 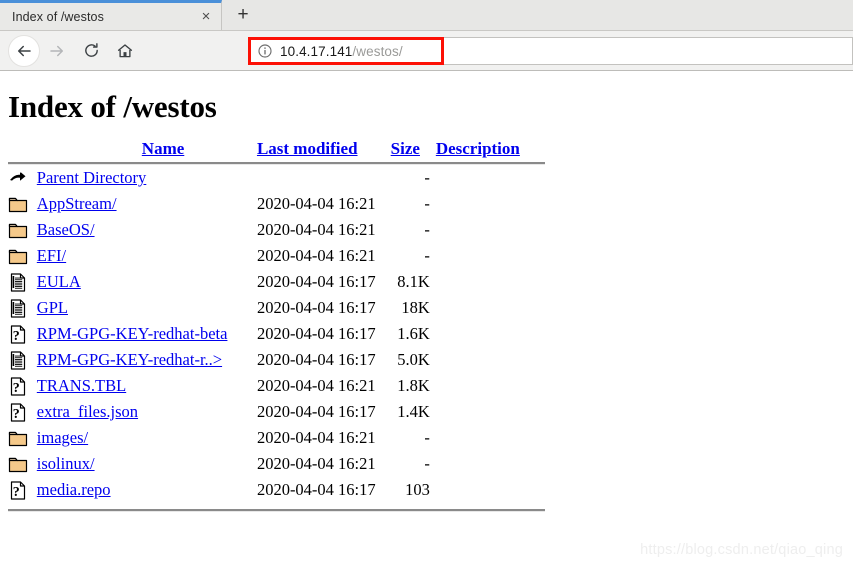 What do you see at coordinates (62, 437) in the screenshot?
I see `file-link: images/` at bounding box center [62, 437].